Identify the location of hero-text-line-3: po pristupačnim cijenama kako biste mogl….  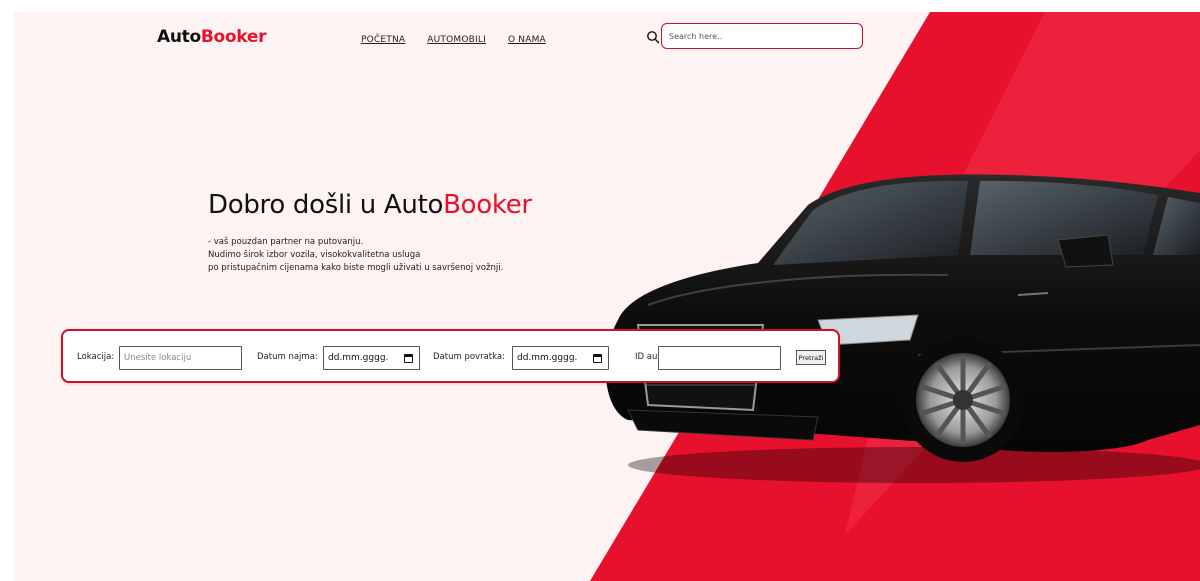
(356, 268).